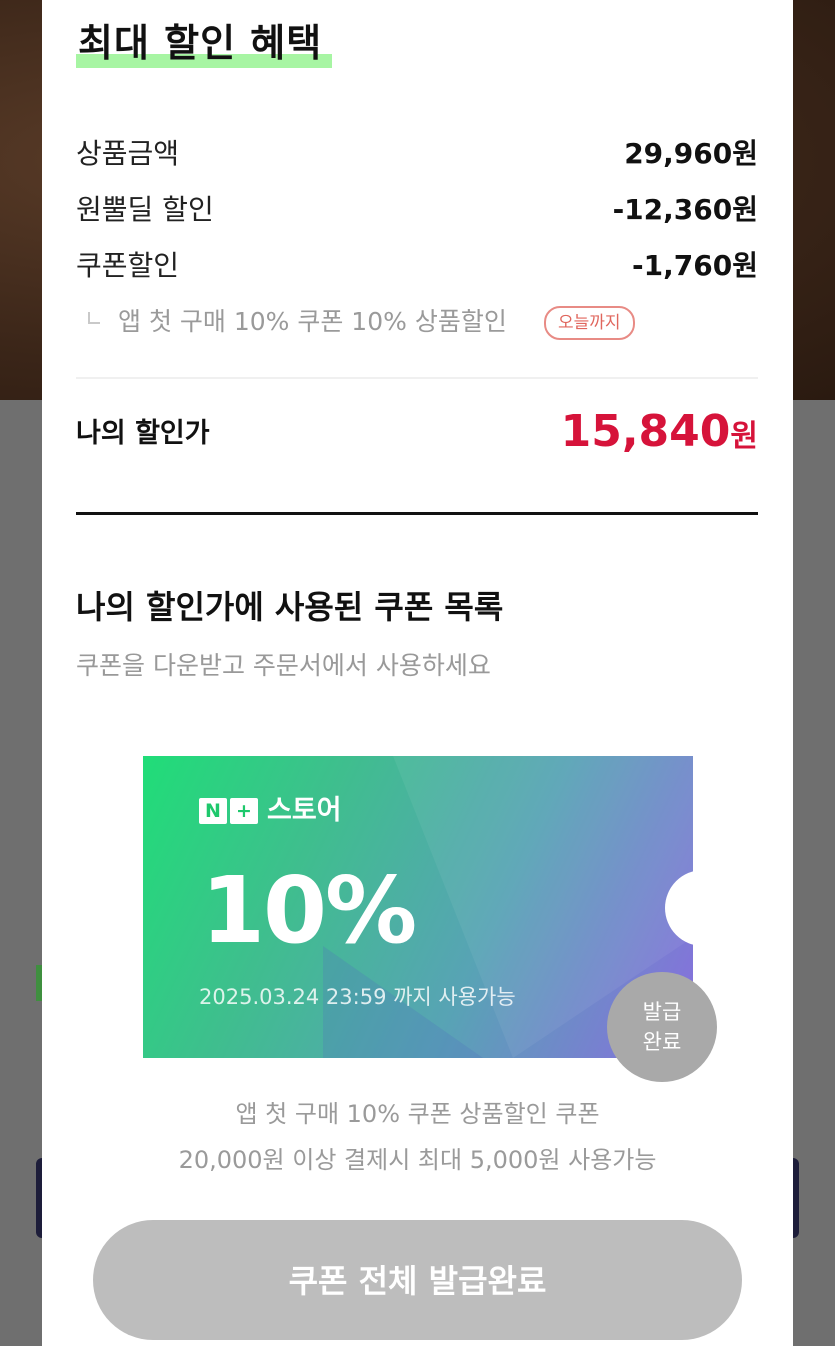 The height and width of the screenshot is (1346, 835). Describe the element at coordinates (309, 910) in the screenshot. I see `coupon-discount-percent: 10%` at that location.